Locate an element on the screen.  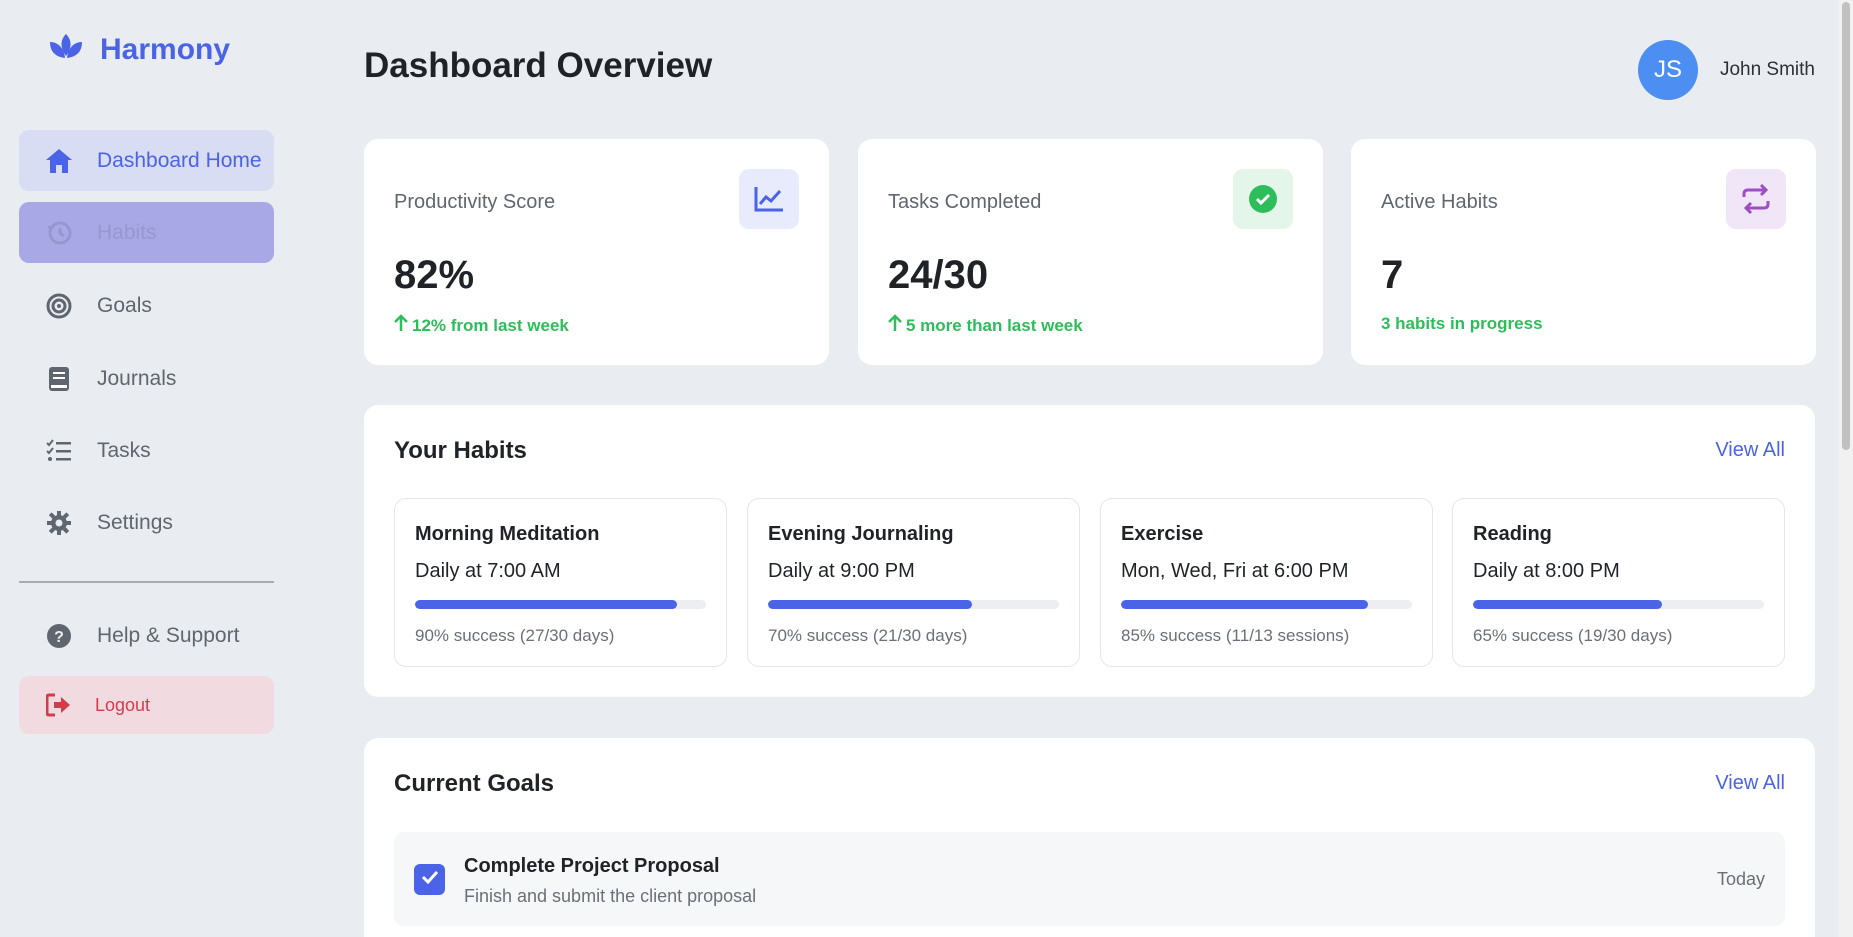
stat-trend: 12% from last week is located at coordinates (481, 325).